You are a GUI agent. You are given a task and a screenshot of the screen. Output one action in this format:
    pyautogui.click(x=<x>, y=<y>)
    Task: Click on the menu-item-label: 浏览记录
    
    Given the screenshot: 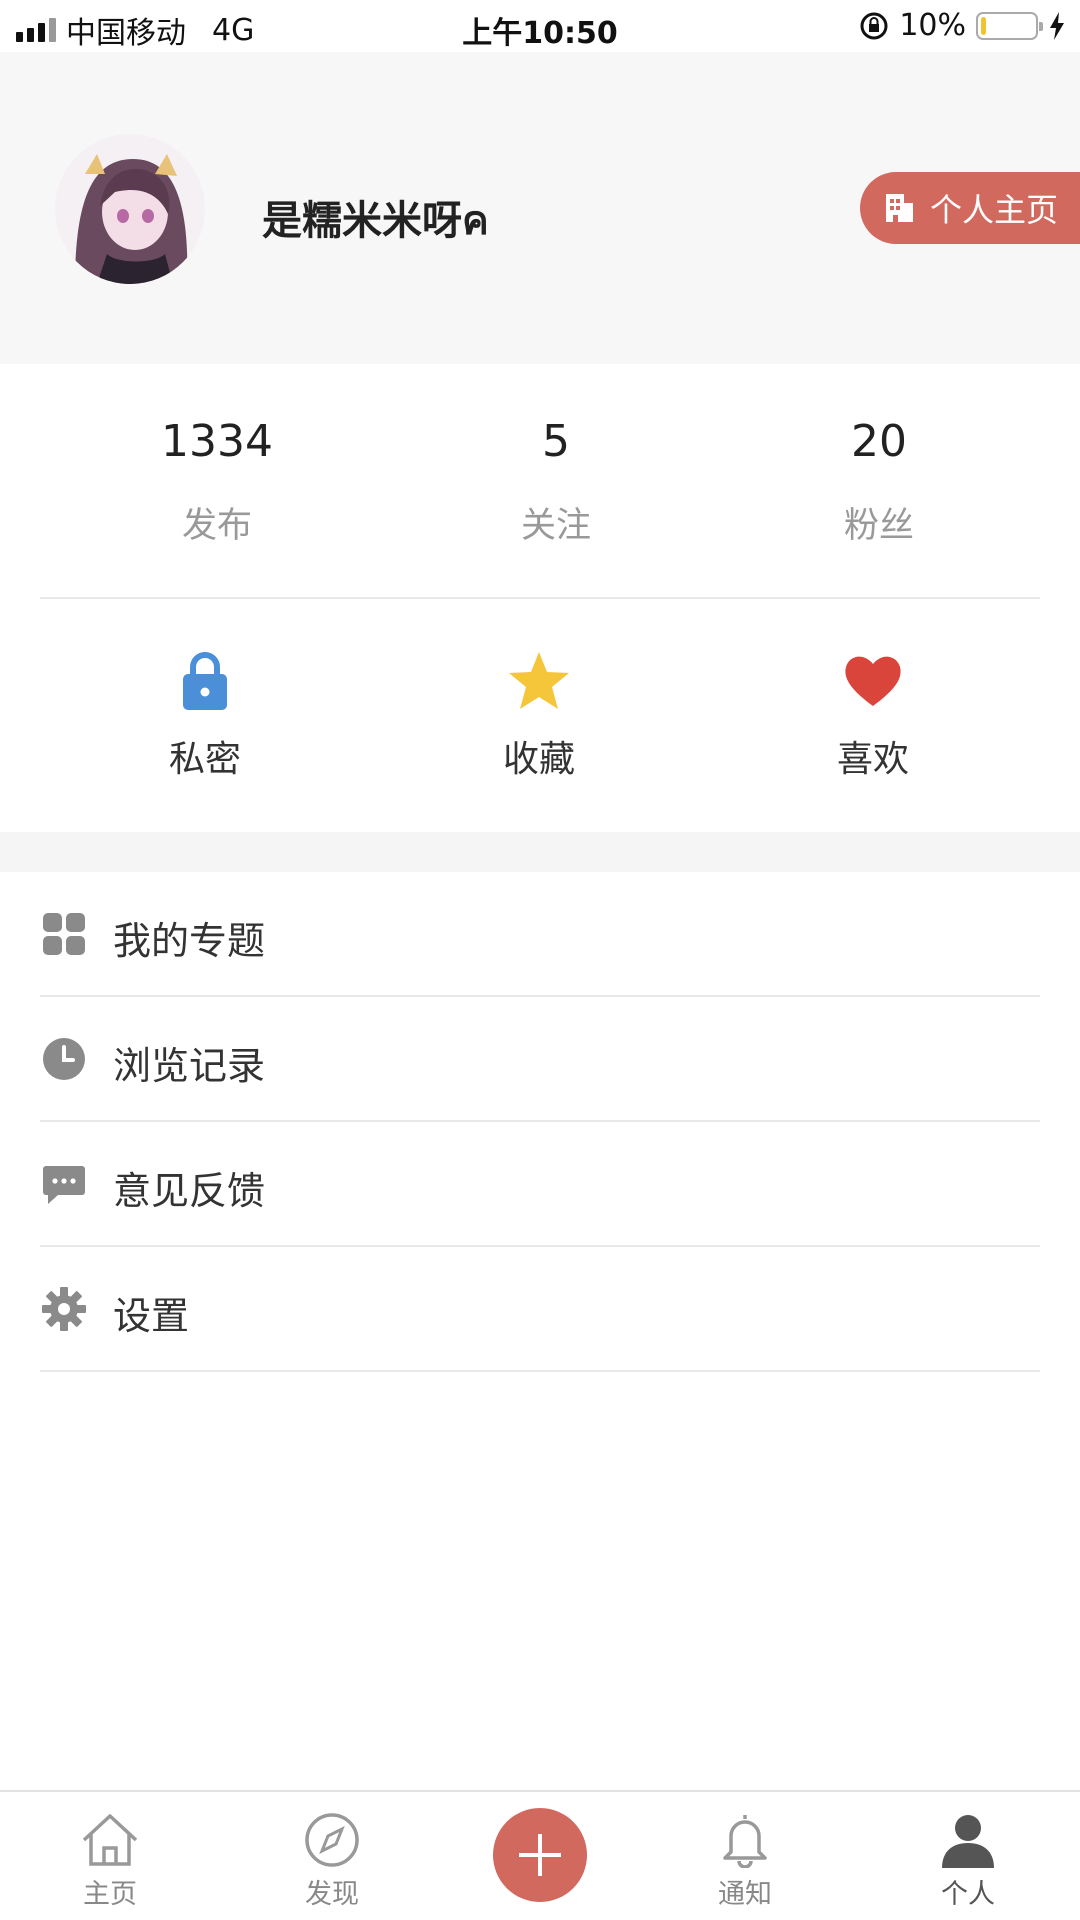 What is the action you would take?
    pyautogui.click(x=189, y=1066)
    